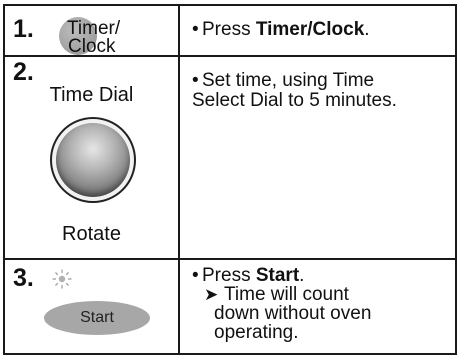 The width and height of the screenshot is (459, 356). I want to click on dial-face, so click(93, 159).